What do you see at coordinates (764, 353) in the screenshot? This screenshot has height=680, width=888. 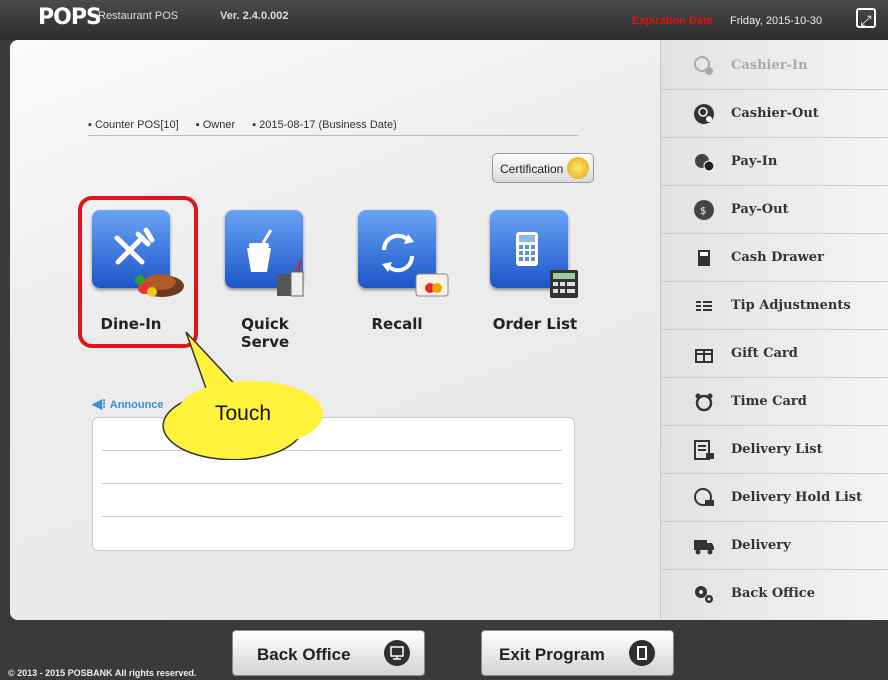 I see `sidebar-item-label: Gift Card` at bounding box center [764, 353].